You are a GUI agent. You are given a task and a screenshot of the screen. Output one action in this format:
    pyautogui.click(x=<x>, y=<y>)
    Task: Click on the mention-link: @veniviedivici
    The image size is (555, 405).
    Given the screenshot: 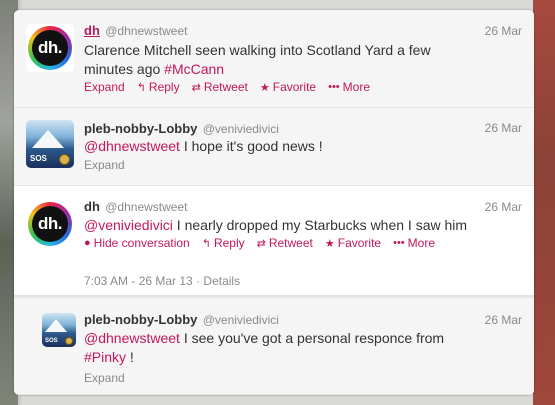 What is the action you would take?
    pyautogui.click(x=128, y=225)
    